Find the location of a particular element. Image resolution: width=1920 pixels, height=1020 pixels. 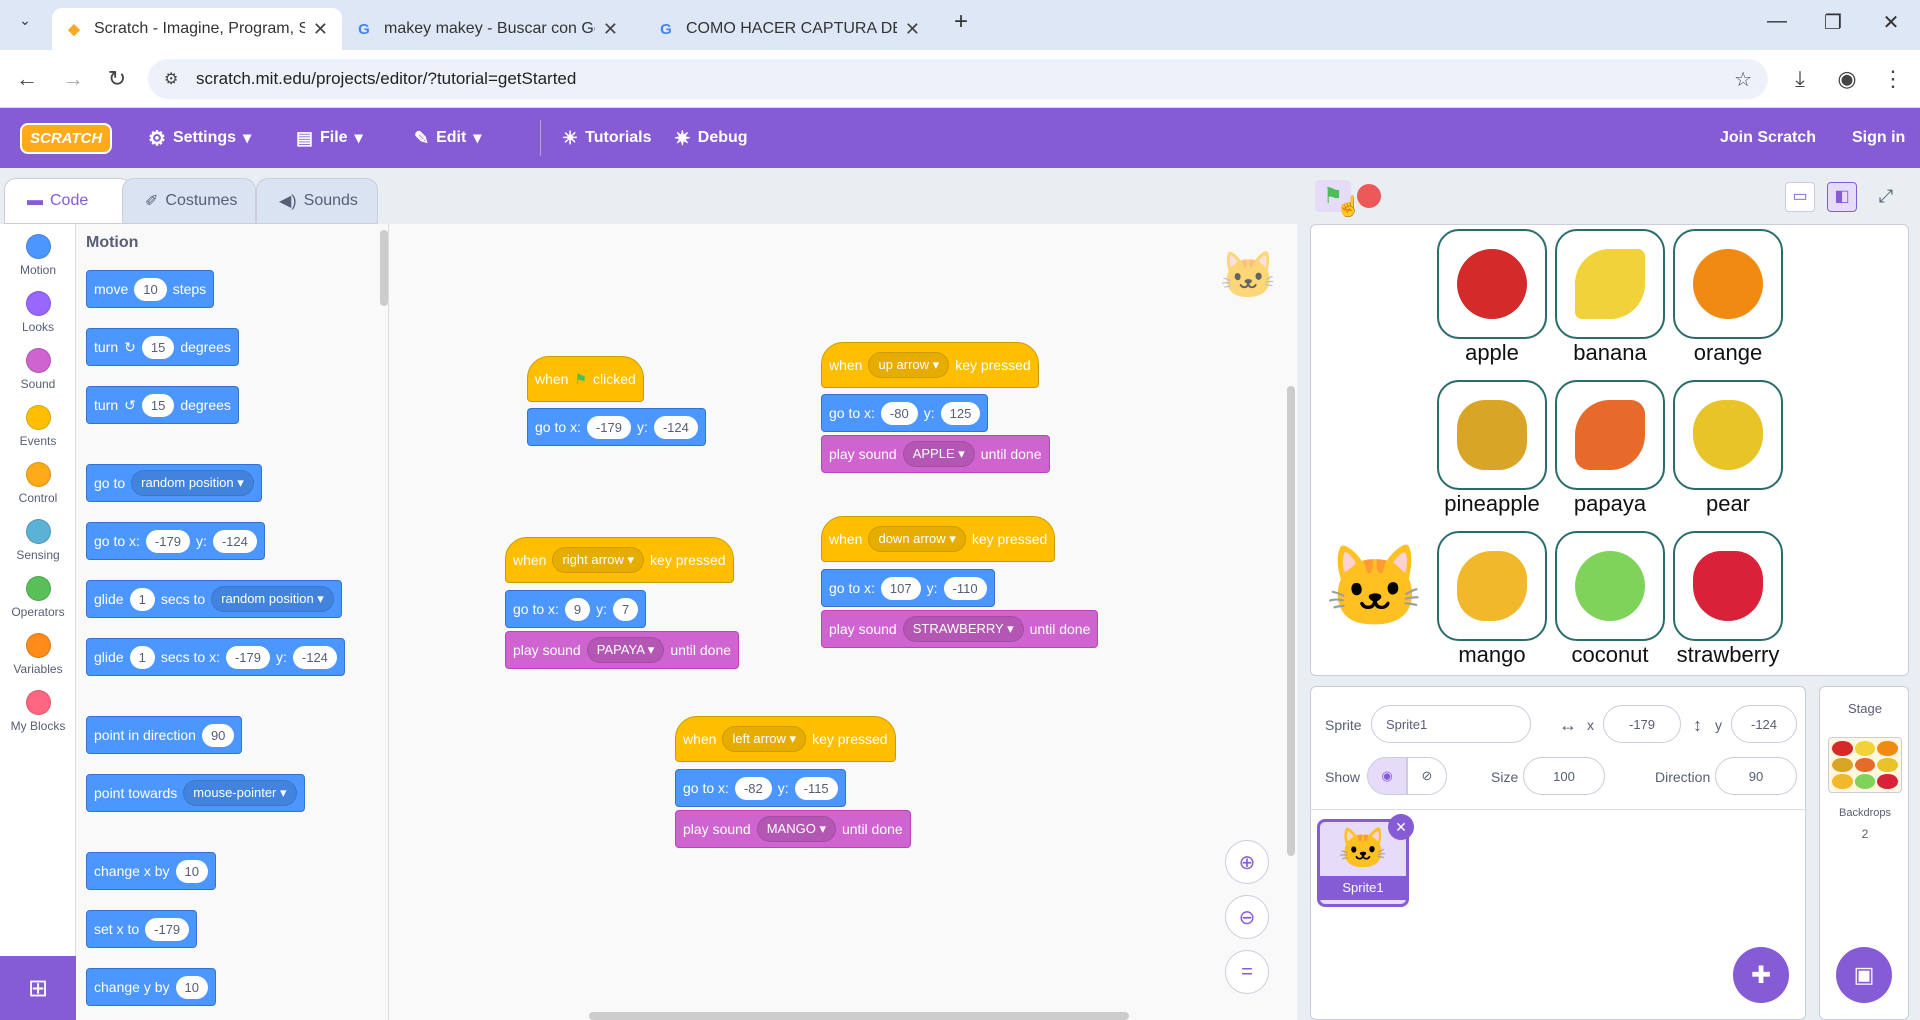

block-when-flag-clicked: when ⚑ clicked is located at coordinates (585, 379).